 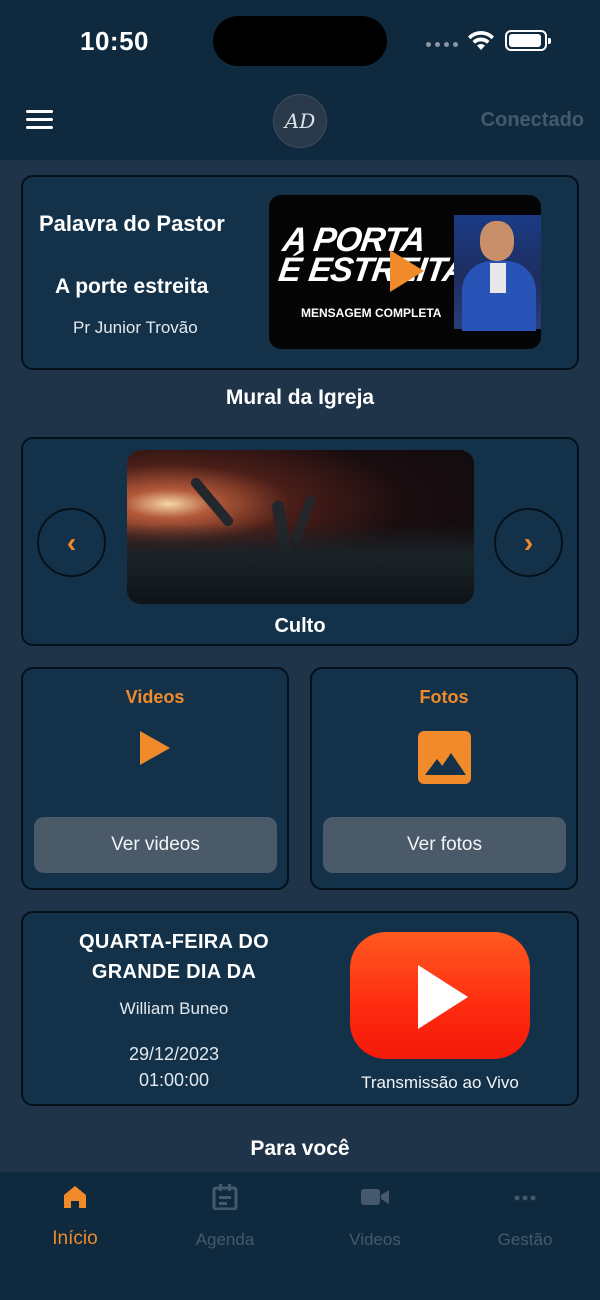 What do you see at coordinates (300, 626) in the screenshot?
I see `mural-caption: Culto` at bounding box center [300, 626].